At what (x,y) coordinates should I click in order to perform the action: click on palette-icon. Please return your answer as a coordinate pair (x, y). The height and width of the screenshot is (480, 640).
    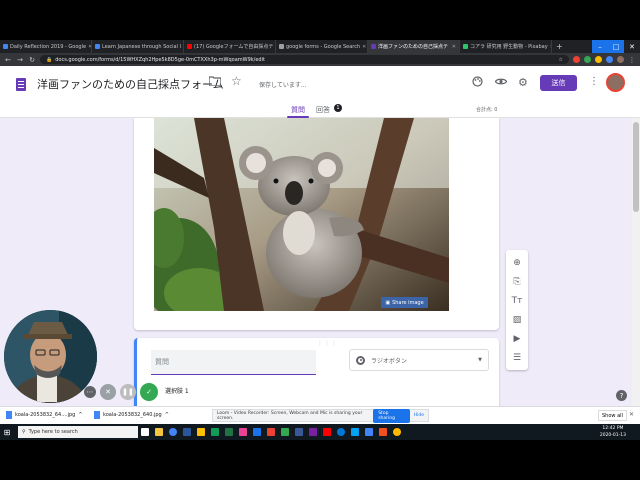
    Looking at the image, I should click on (477, 83).